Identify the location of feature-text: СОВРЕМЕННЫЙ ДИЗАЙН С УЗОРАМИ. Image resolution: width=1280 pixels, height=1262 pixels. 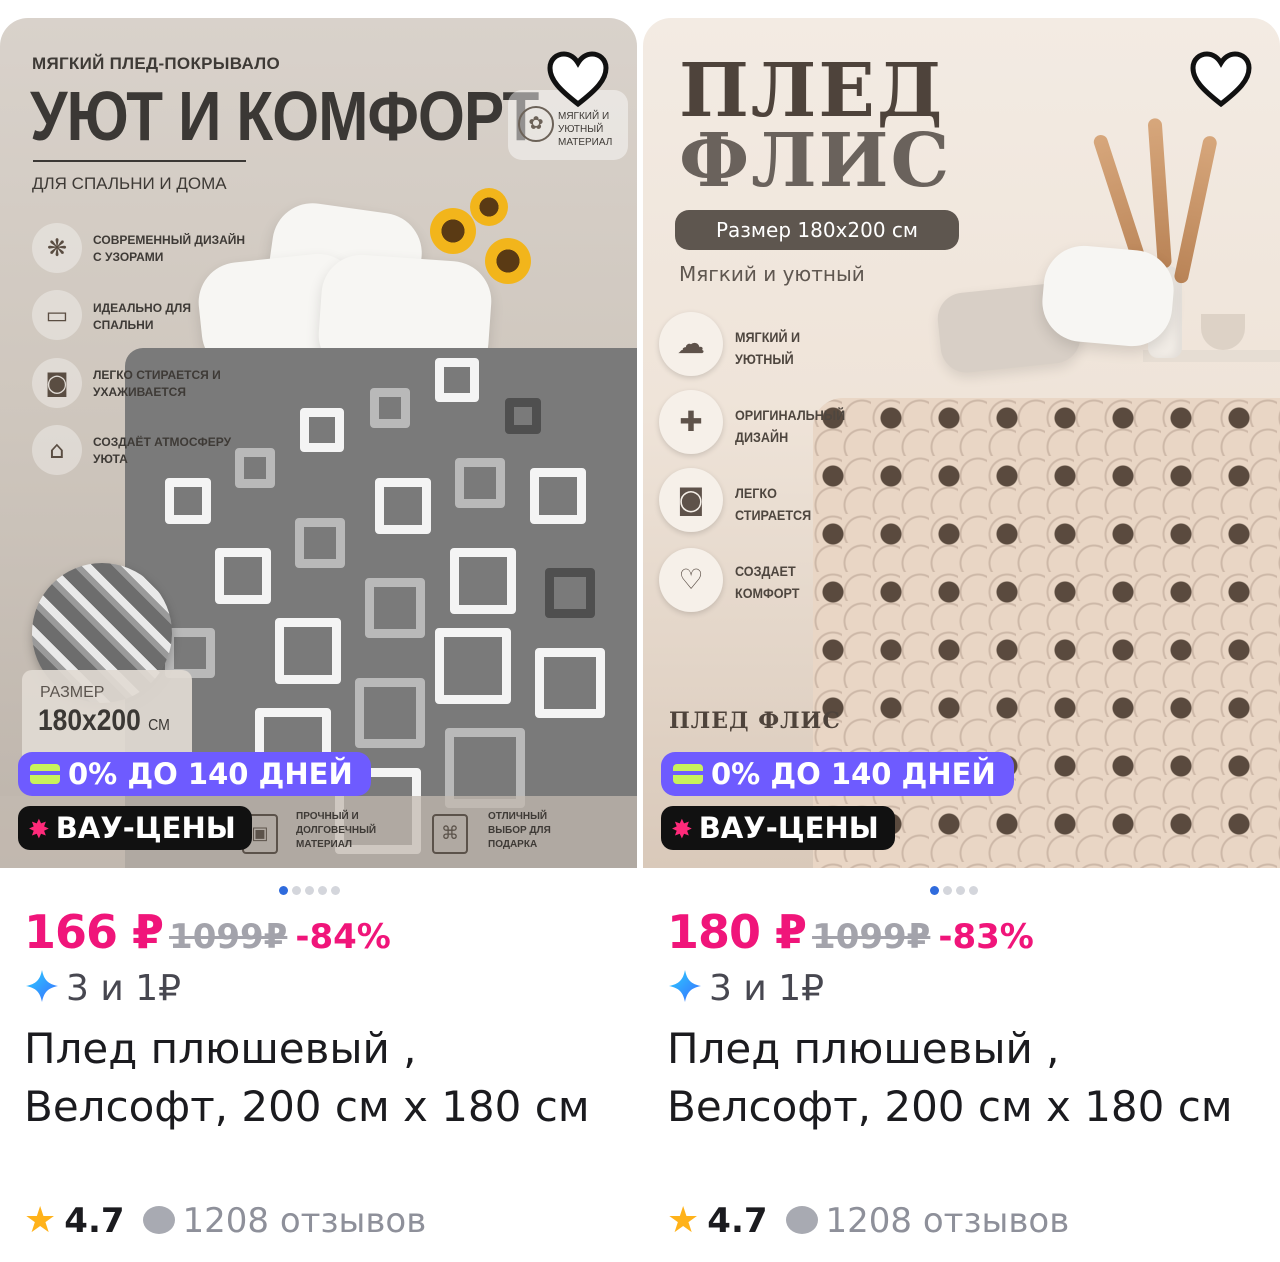
(169, 248).